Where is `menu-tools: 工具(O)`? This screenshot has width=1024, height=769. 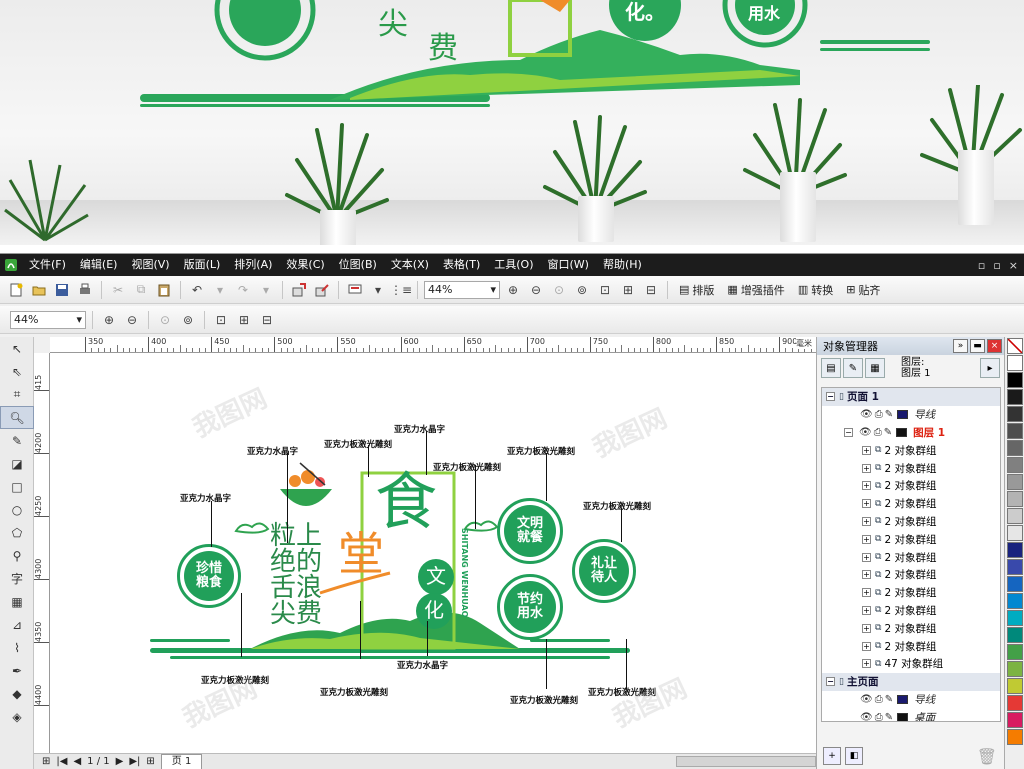
menu-tools: 工具(O) is located at coordinates (513, 265).